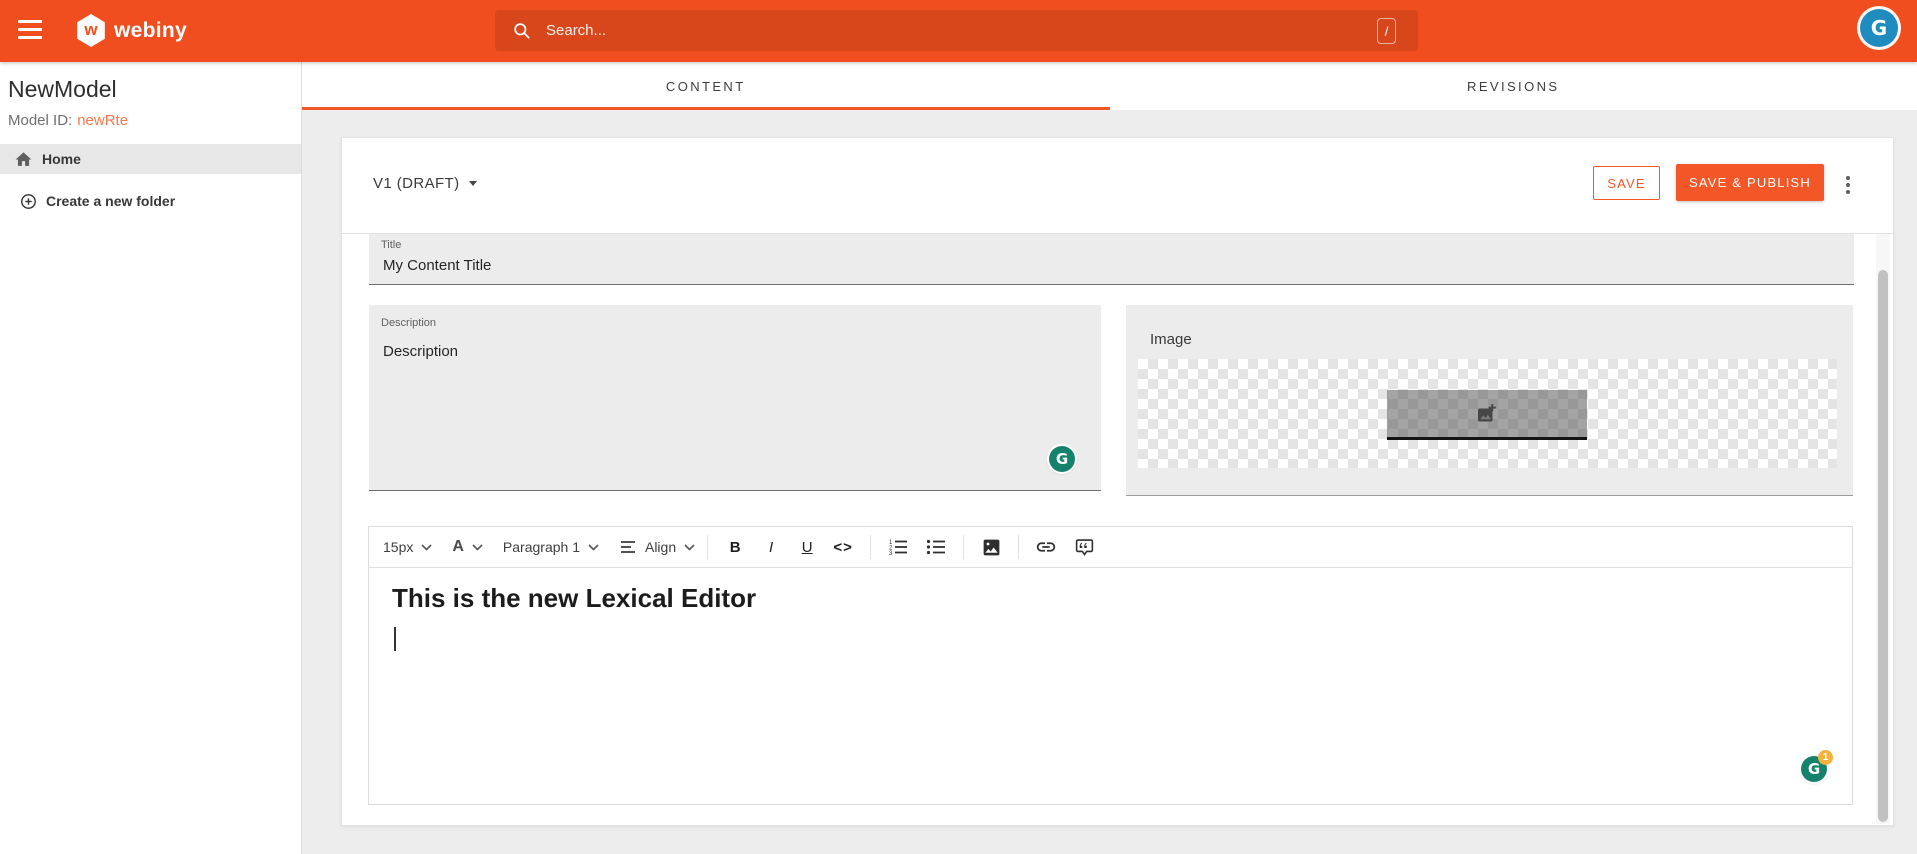  Describe the element at coordinates (891, 553) in the screenshot. I see `svg-text: 3` at that location.